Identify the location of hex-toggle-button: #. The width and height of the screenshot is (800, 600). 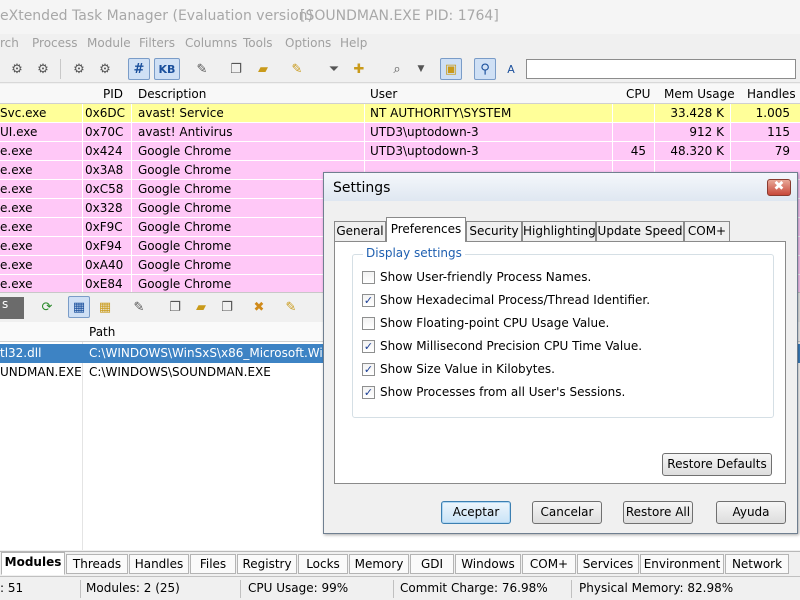
(139, 69).